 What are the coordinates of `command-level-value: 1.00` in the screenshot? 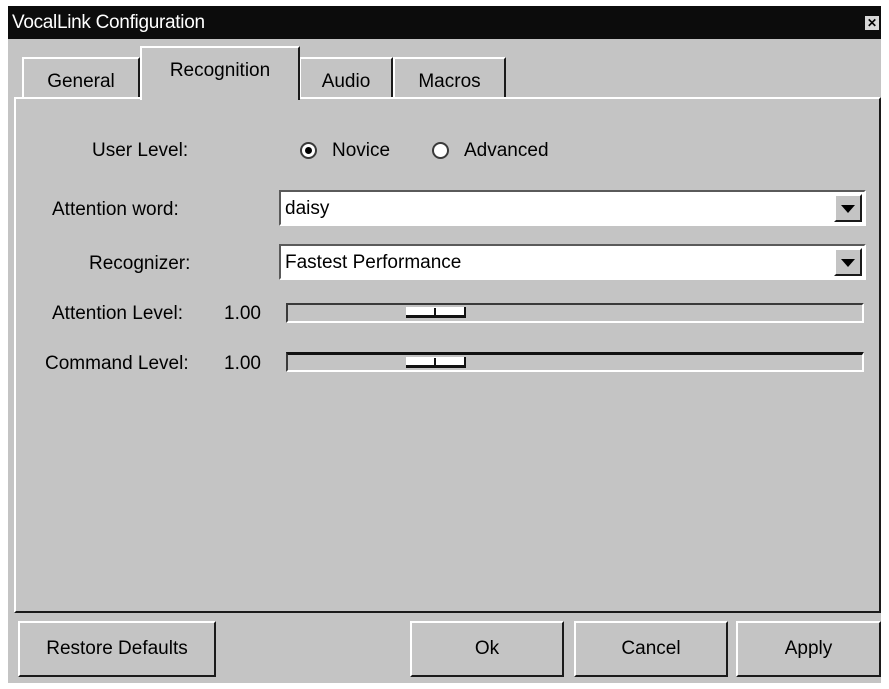 It's located at (242, 363).